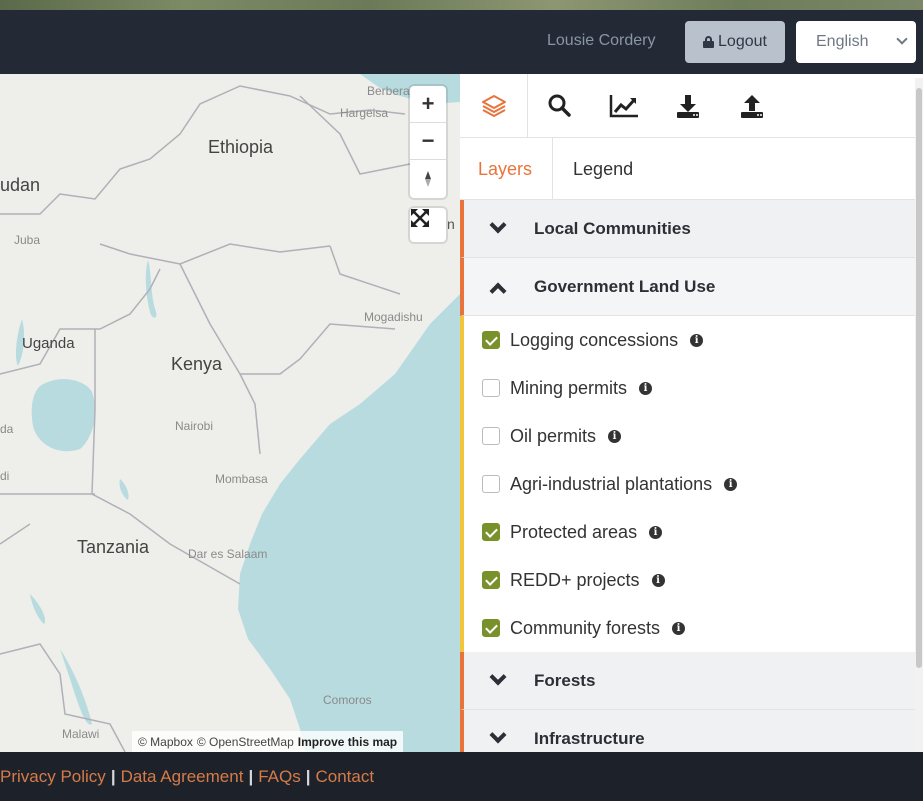 The width and height of the screenshot is (923, 801). Describe the element at coordinates (241, 147) in the screenshot. I see `map-label-ethiopia: Ethiopia` at that location.